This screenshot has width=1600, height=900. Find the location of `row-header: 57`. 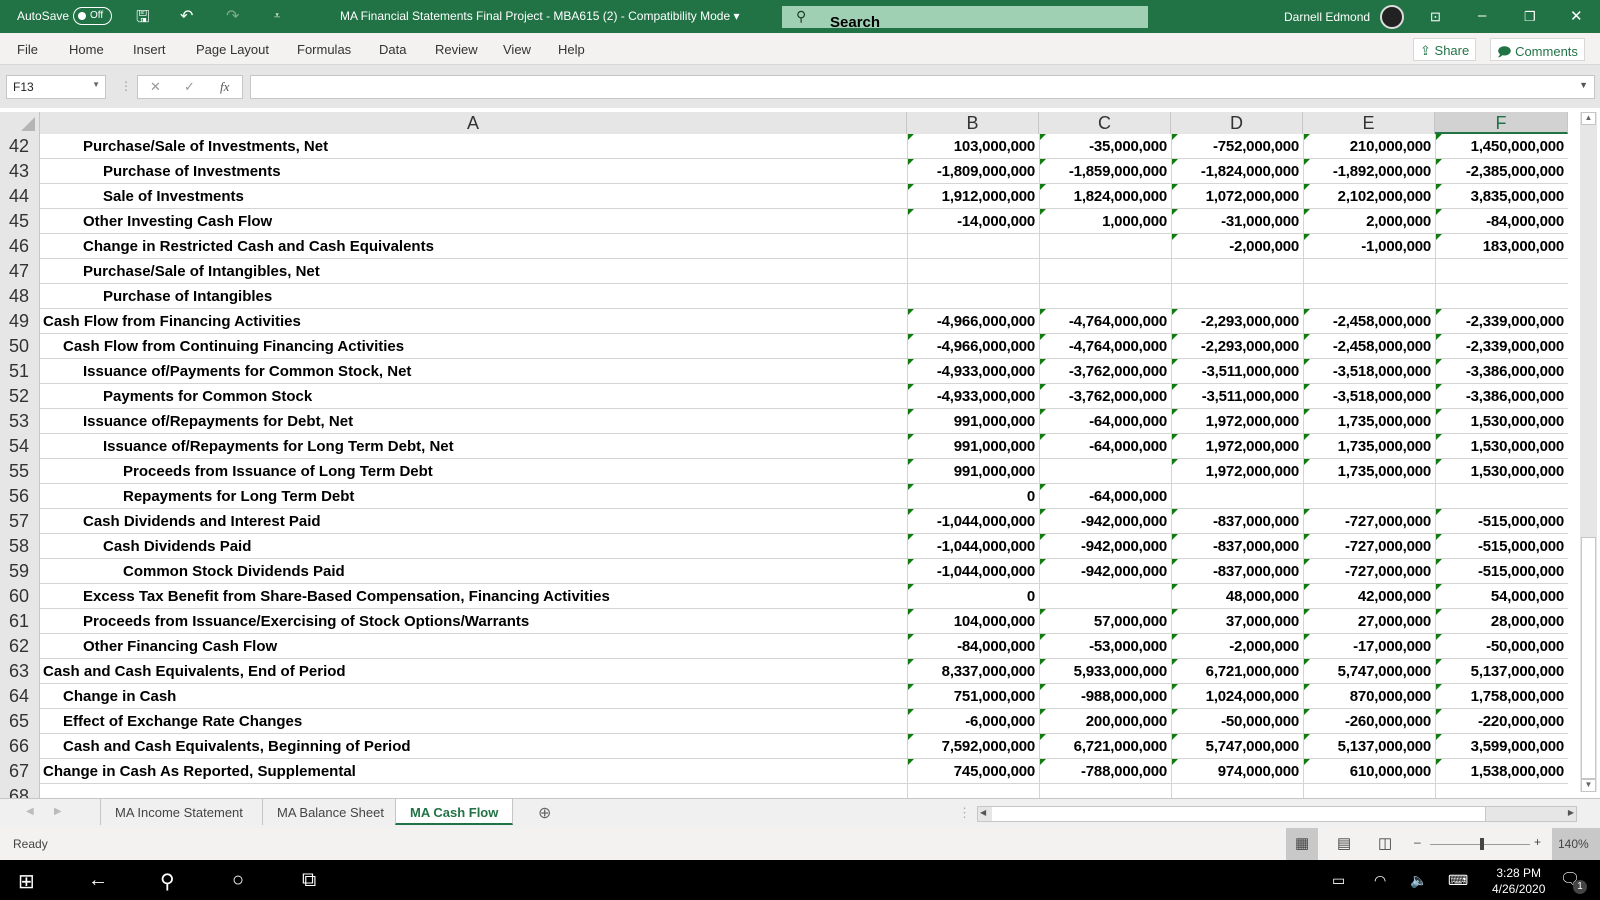

row-header: 57 is located at coordinates (20, 521).